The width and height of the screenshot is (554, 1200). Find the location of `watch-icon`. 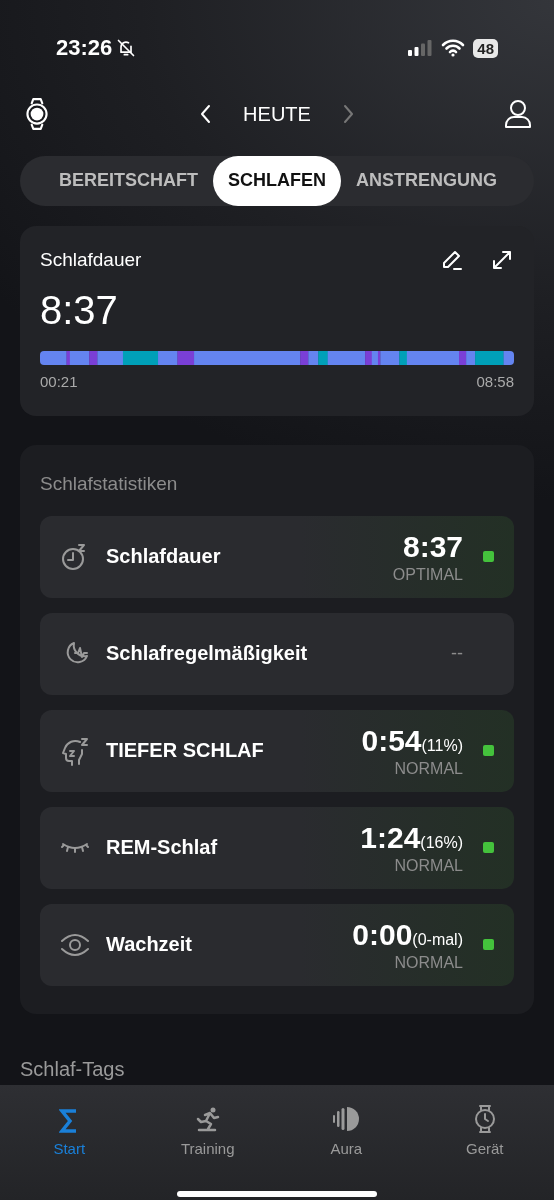

watch-icon is located at coordinates (37, 114).